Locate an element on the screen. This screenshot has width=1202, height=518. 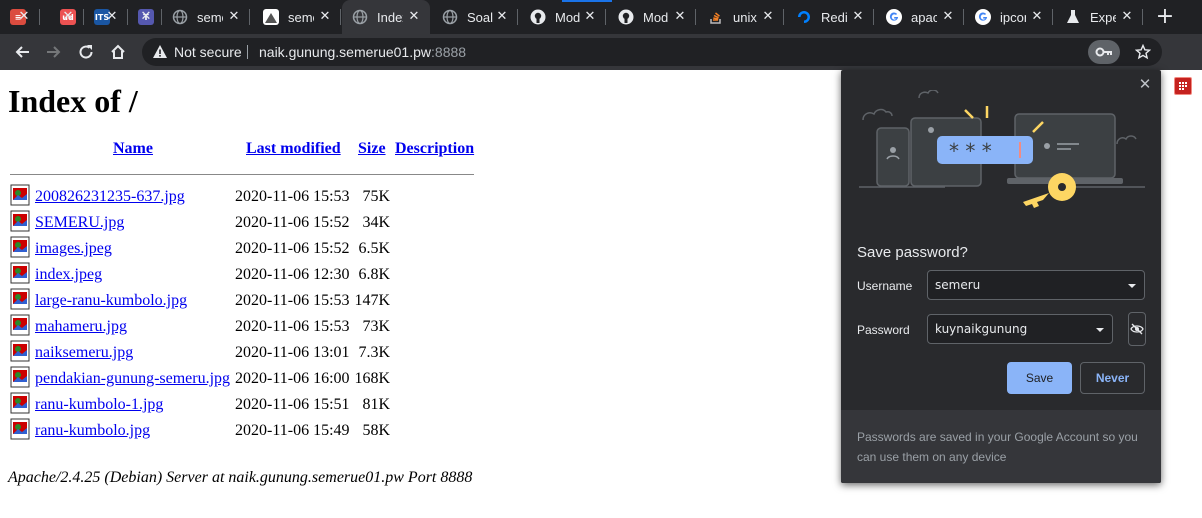
browser-tab: ≡semeru✕ is located at coordinates (20, 17).